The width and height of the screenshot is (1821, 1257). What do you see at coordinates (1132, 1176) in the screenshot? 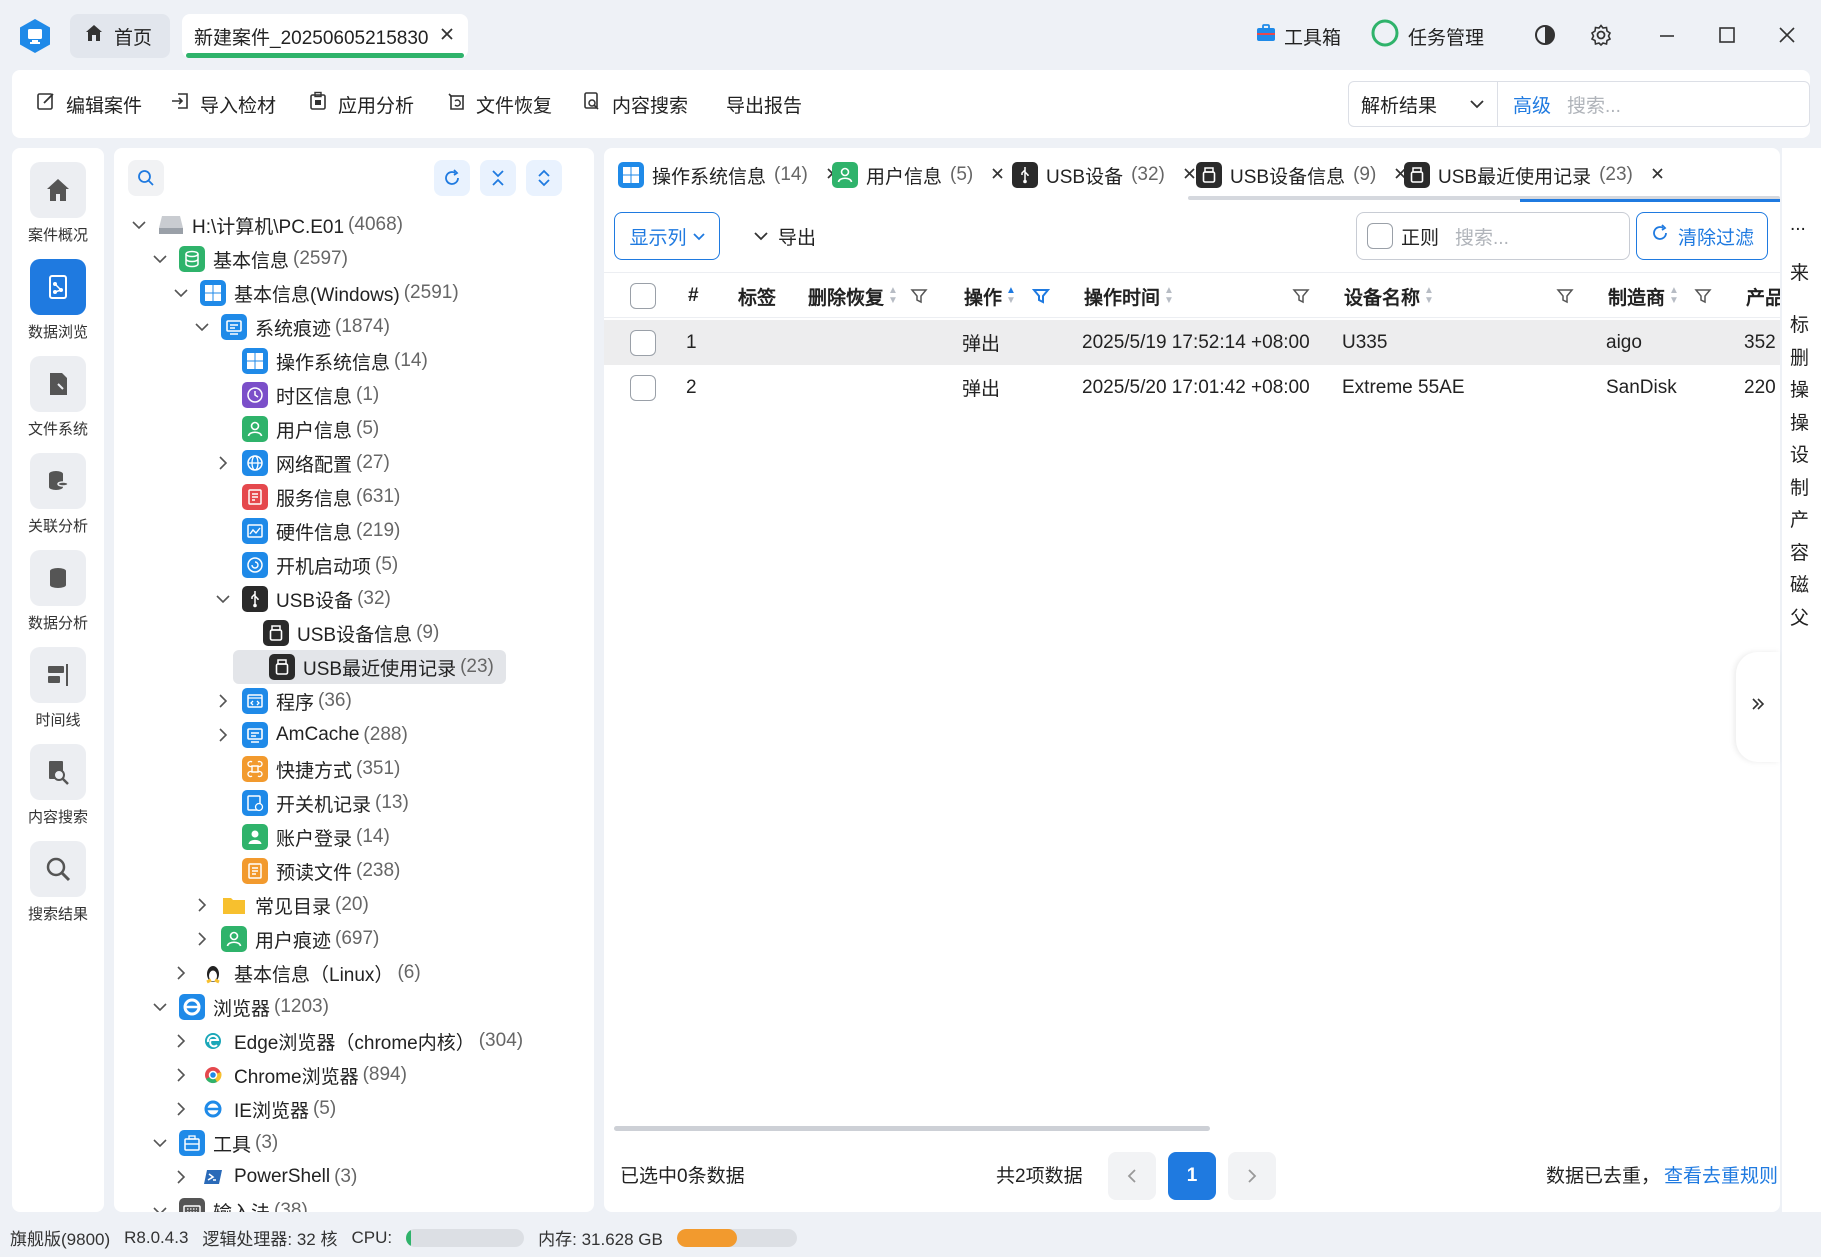
I see `prev-page-button` at bounding box center [1132, 1176].